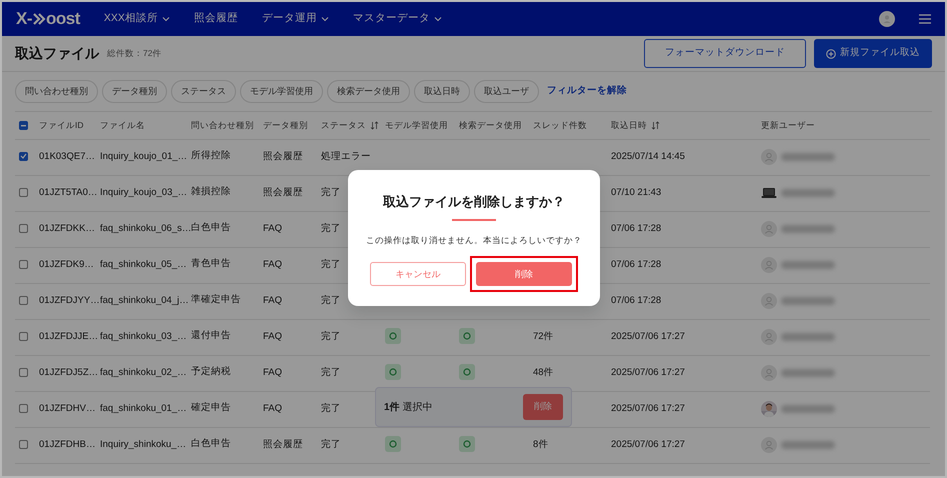 The height and width of the screenshot is (478, 947). I want to click on column-header: ファイルID, so click(61, 125).